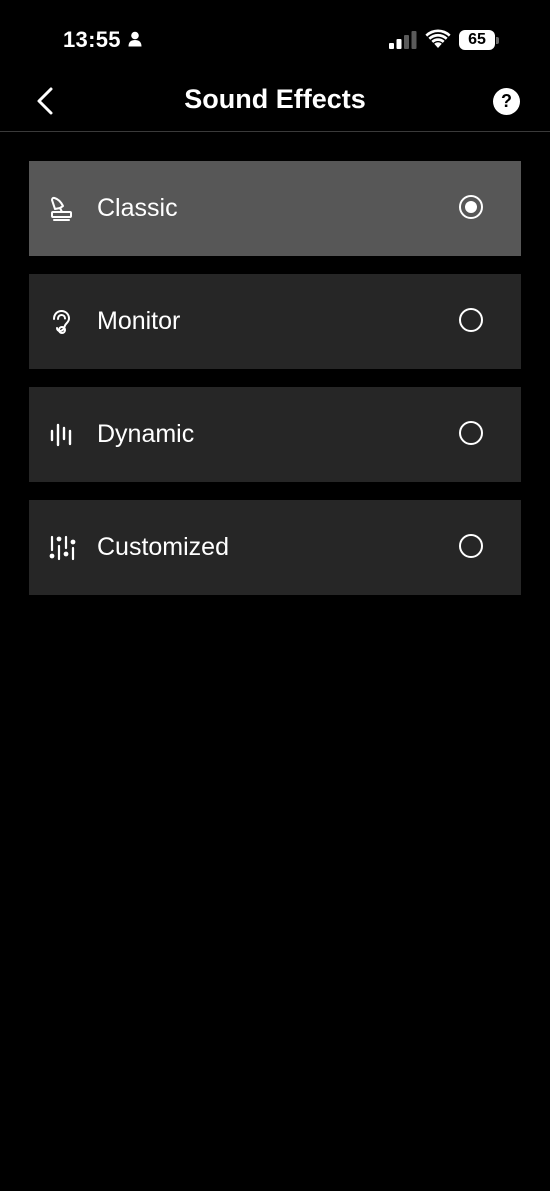 This screenshot has width=550, height=1191. What do you see at coordinates (477, 40) in the screenshot?
I see `battery-icon: 65` at bounding box center [477, 40].